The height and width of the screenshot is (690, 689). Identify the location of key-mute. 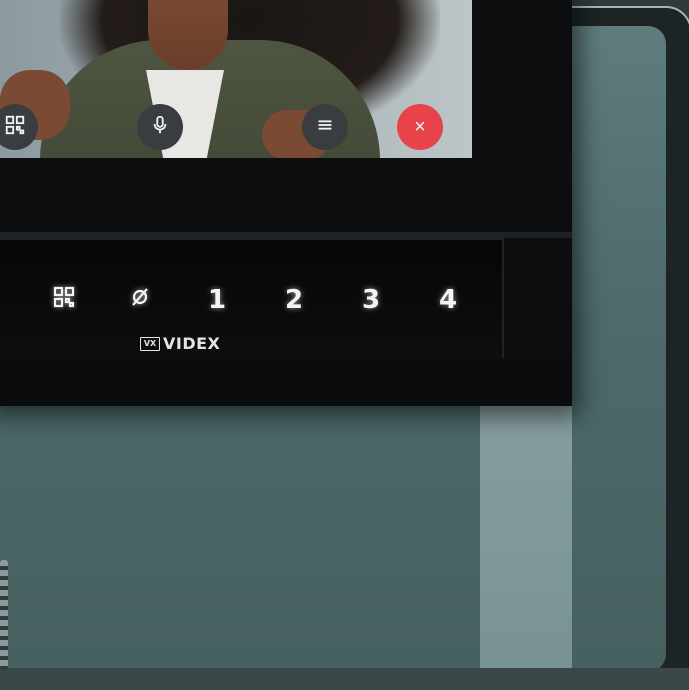
(140, 300).